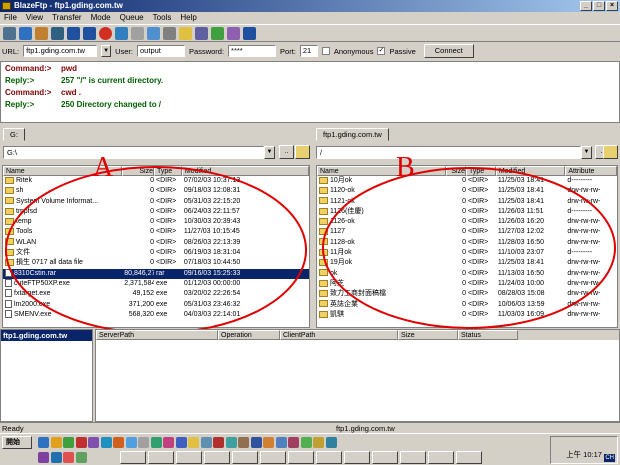 This screenshot has width=620, height=465. What do you see at coordinates (488, 335) in the screenshot?
I see `column-header-status: Status` at bounding box center [488, 335].